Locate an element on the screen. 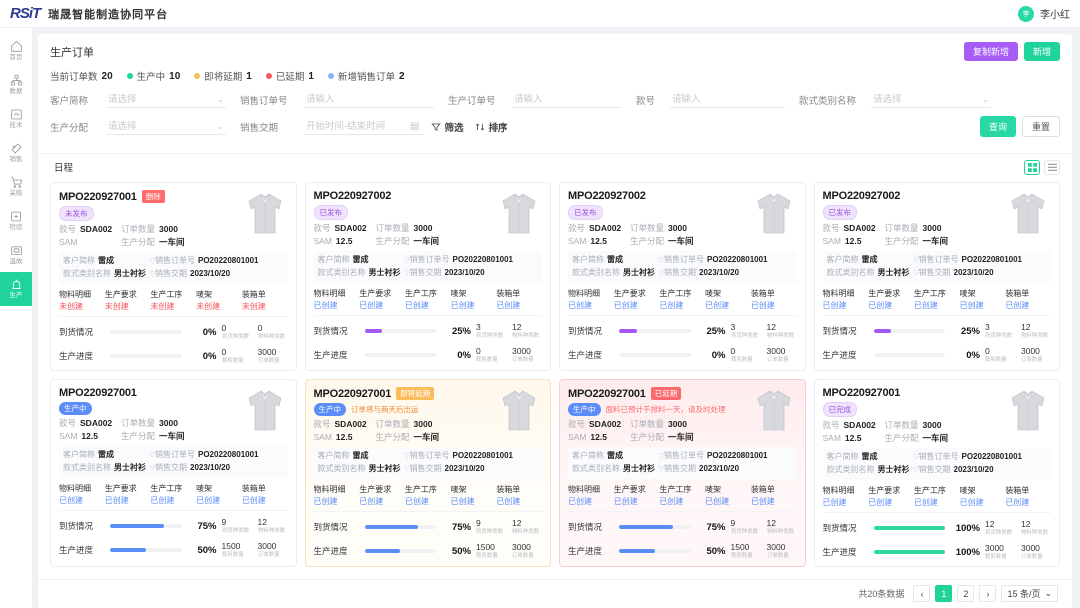 Image resolution: width=1080 pixels, height=608 pixels. next-page-button: › is located at coordinates (988, 593).